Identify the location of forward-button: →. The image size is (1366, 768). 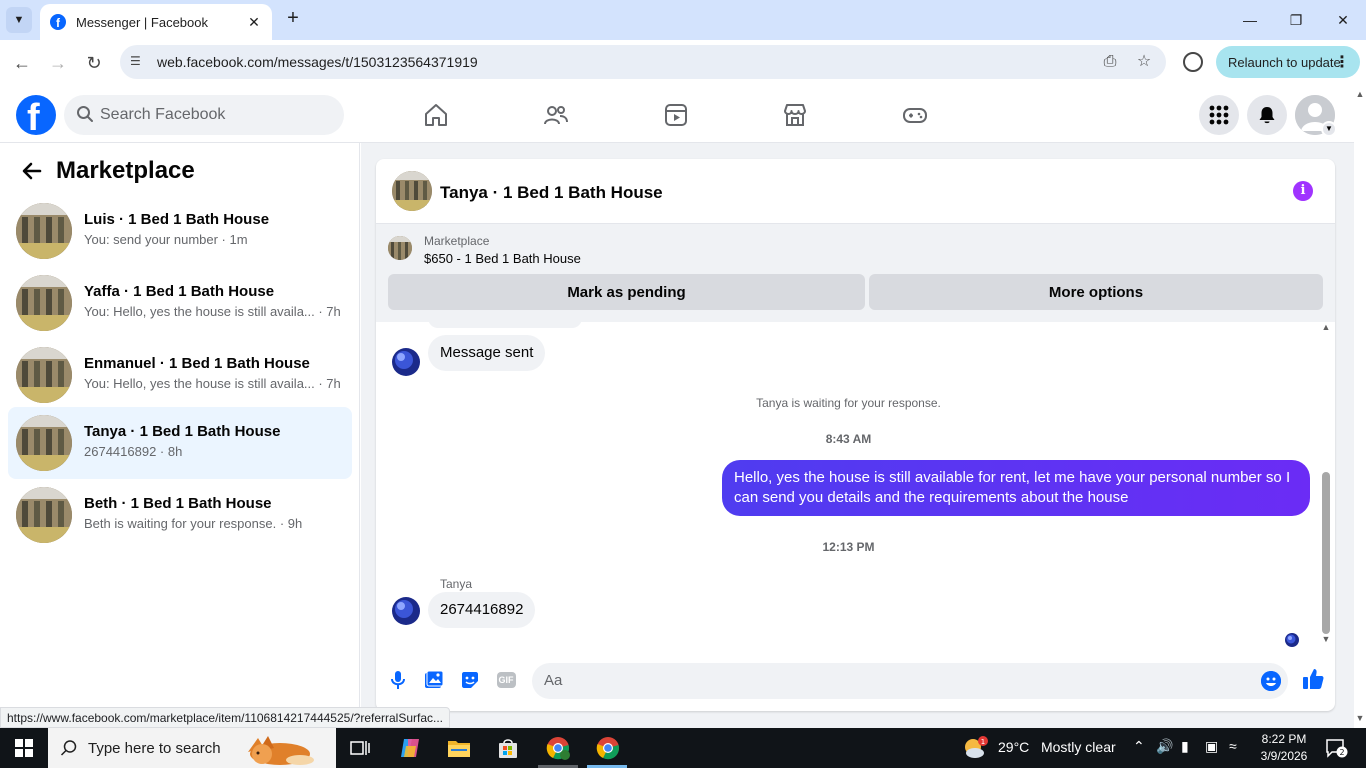
(58, 63).